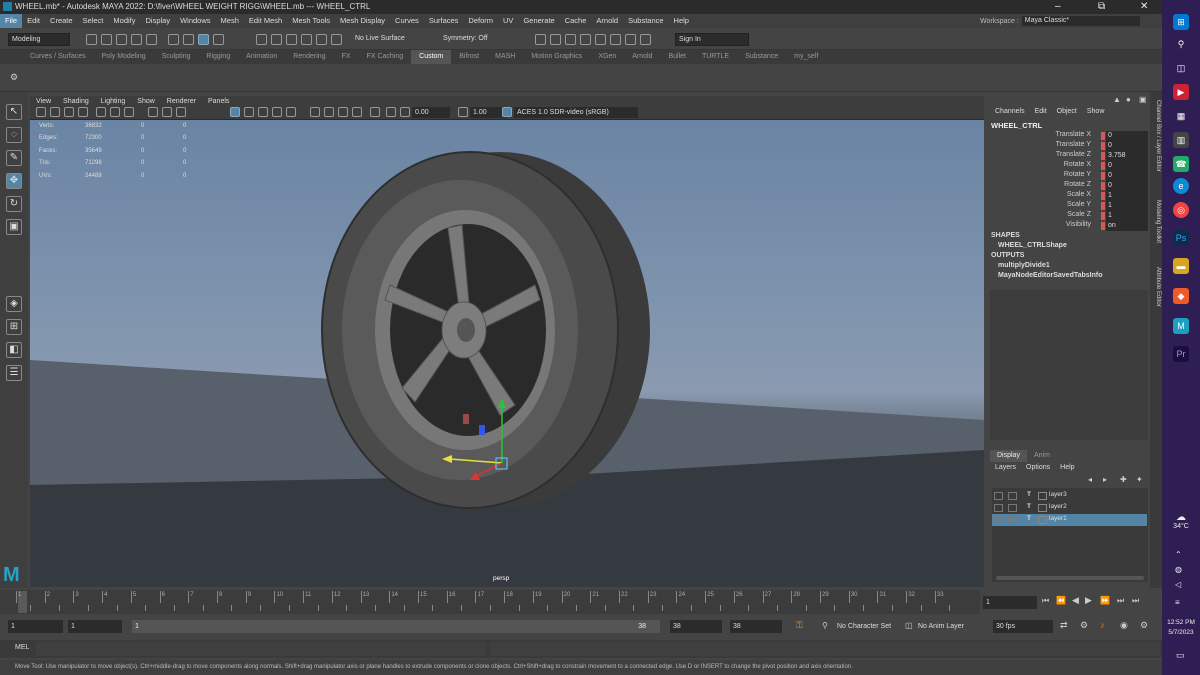 The width and height of the screenshot is (1200, 675). Describe the element at coordinates (93, 21) in the screenshot. I see `menu-select: Select` at that location.